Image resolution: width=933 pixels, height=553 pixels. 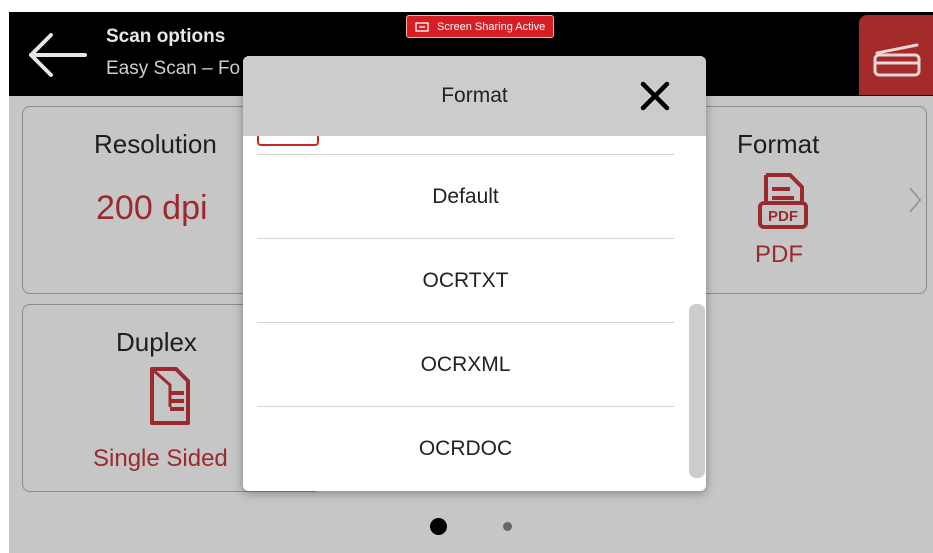 What do you see at coordinates (170, 396) in the screenshot?
I see `single-page-icon` at bounding box center [170, 396].